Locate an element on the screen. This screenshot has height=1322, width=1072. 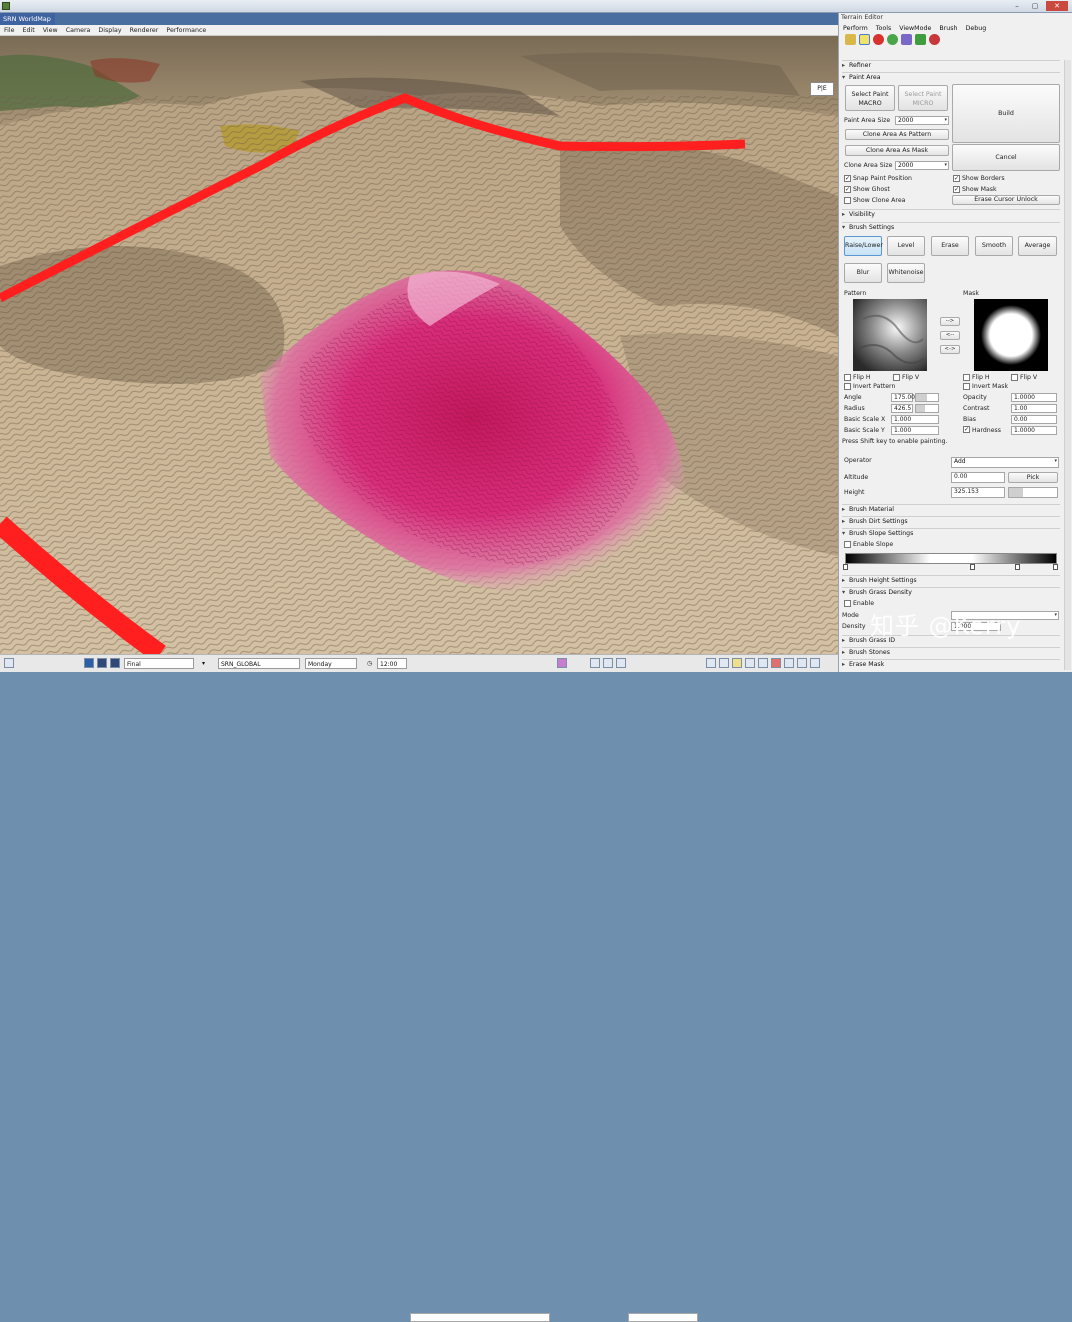
brush-mode-blur-button: Blur is located at coordinates (863, 273).